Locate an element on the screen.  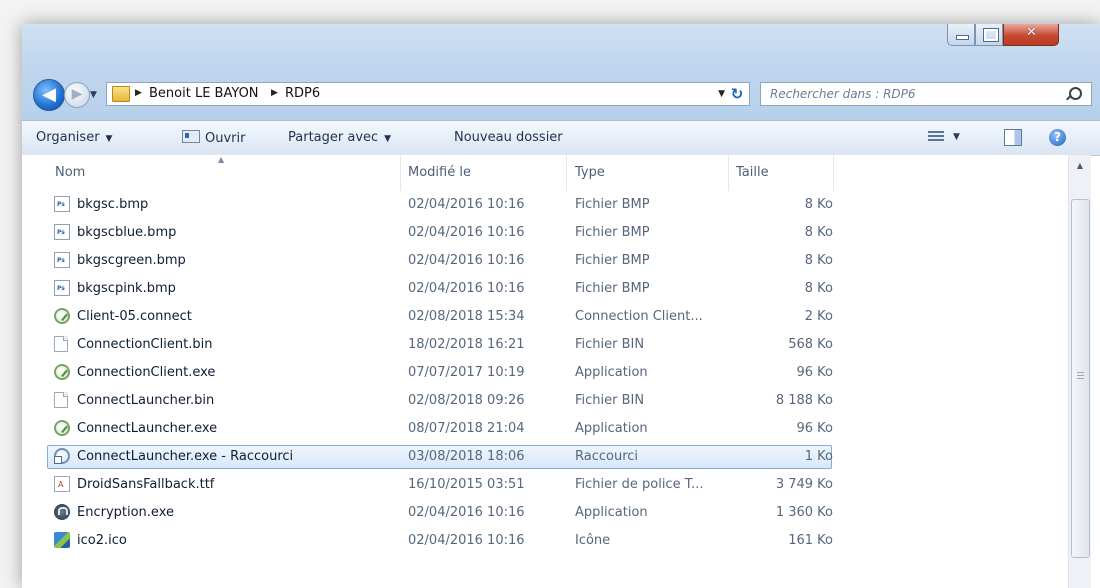
file-name: bkgscgreen.bmp is located at coordinates (131, 260).